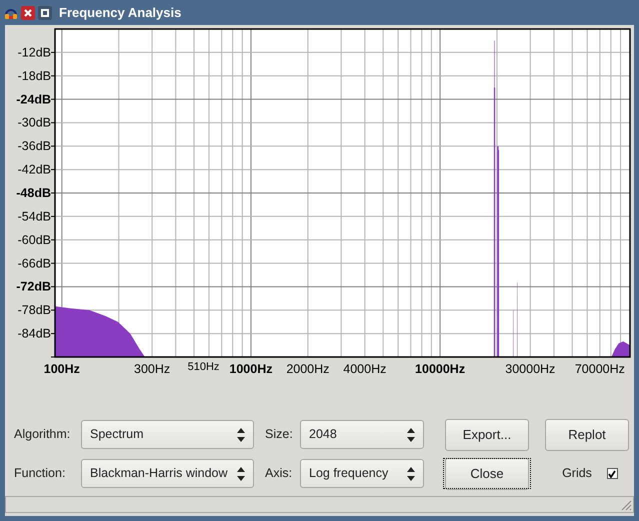  I want to click on y-tick-label: -60dB, so click(34, 239).